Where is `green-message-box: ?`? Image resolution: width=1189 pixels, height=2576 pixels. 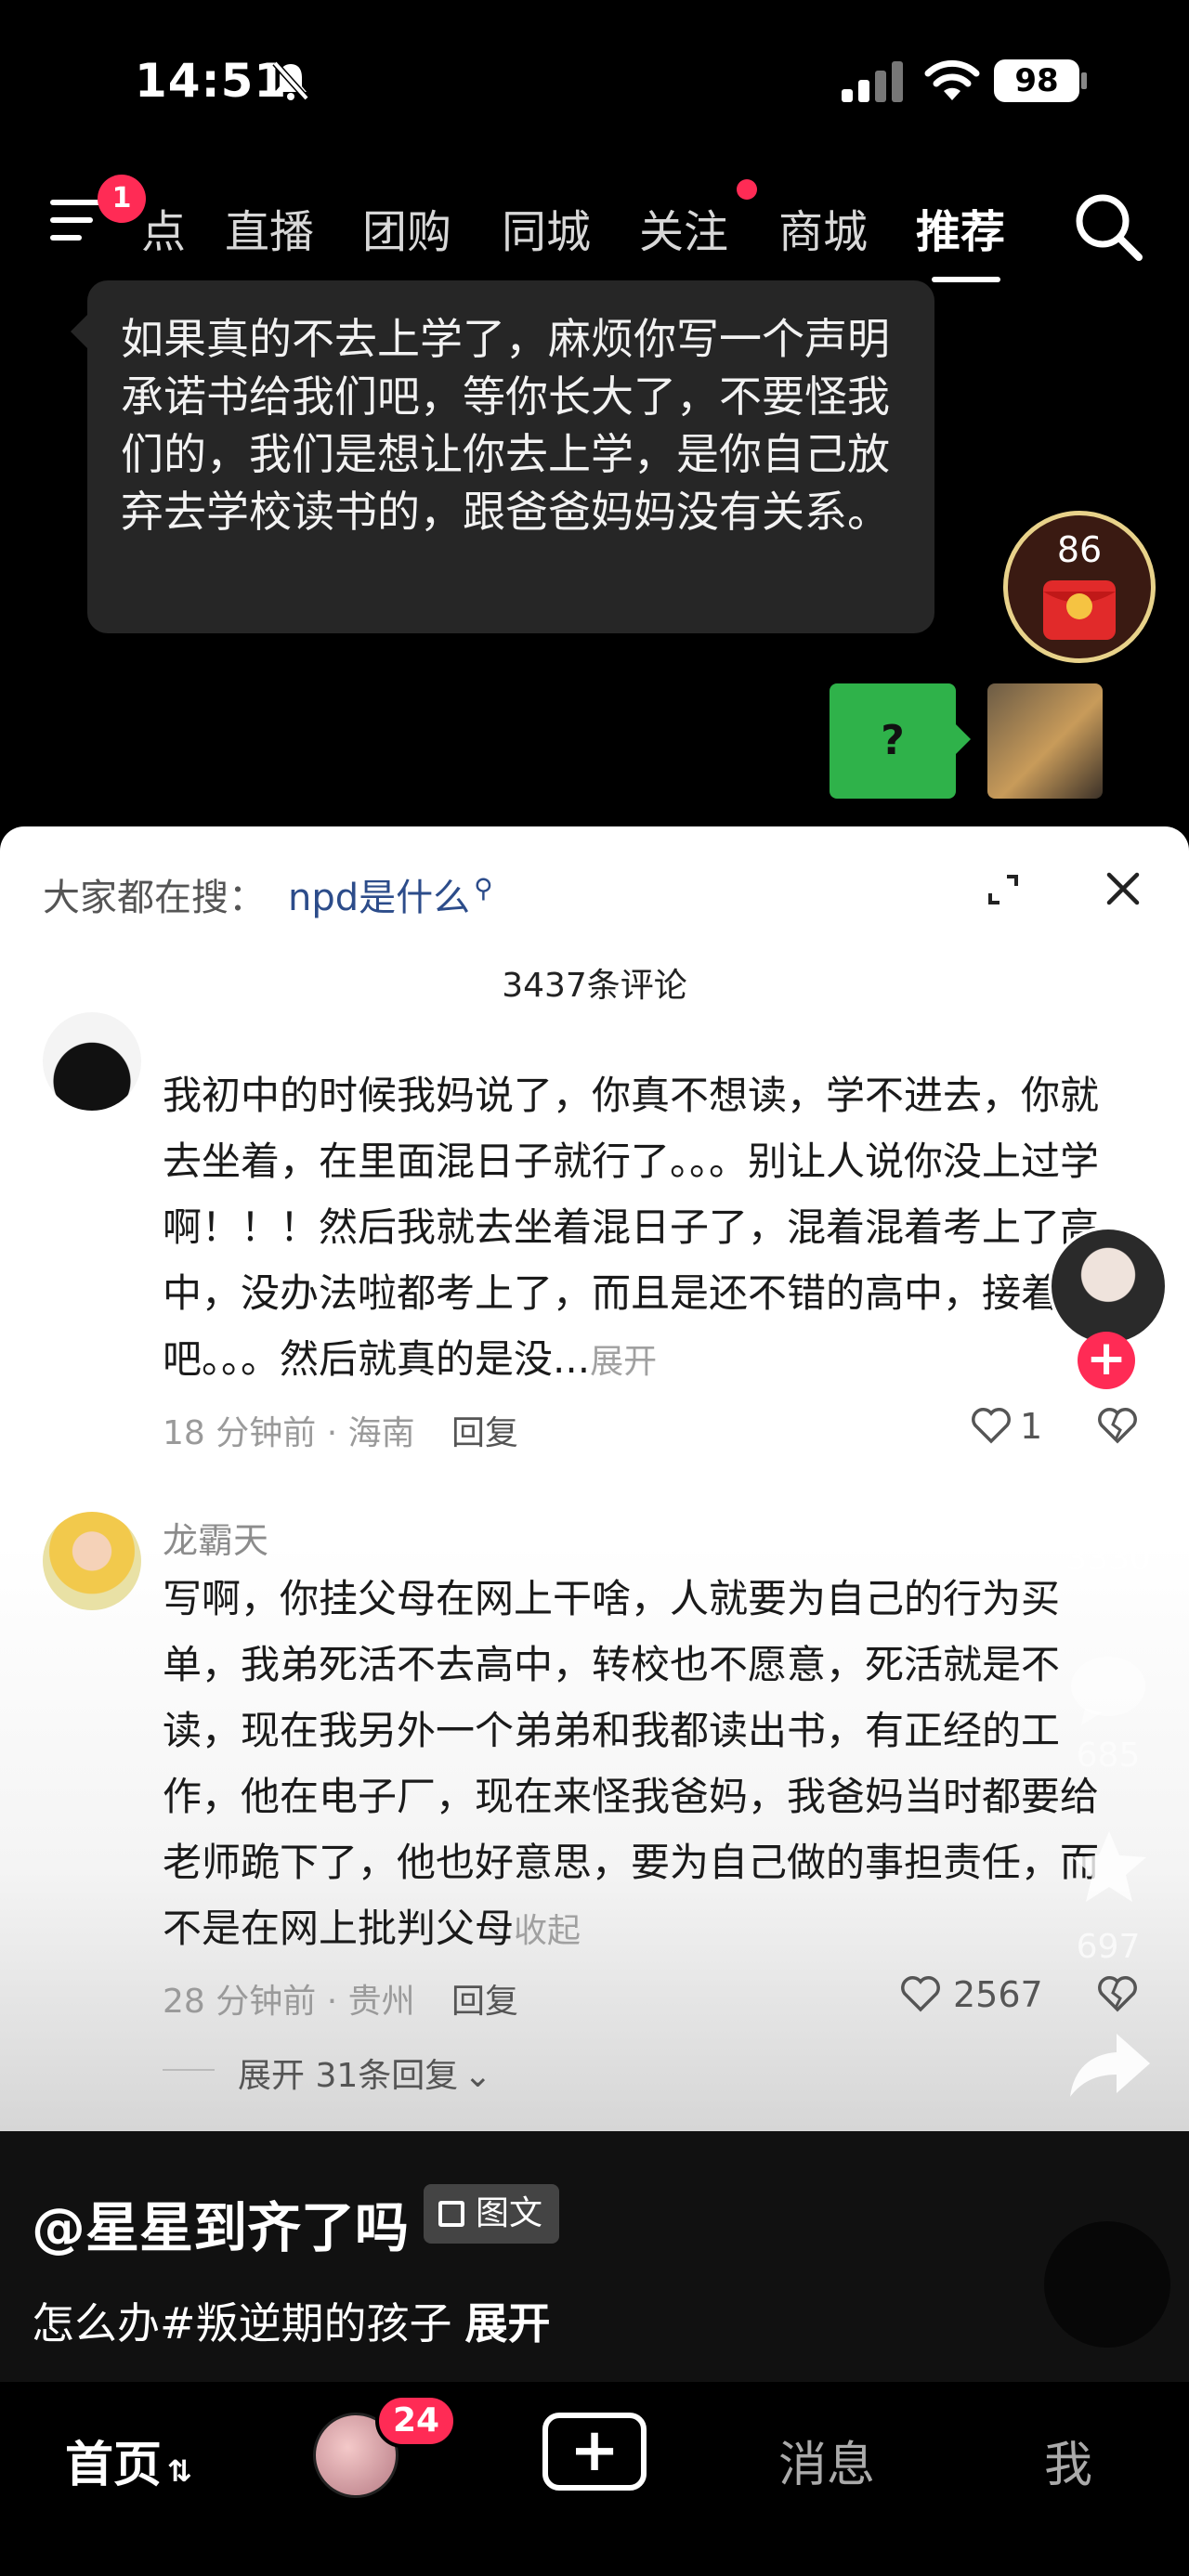 green-message-box: ? is located at coordinates (893, 741).